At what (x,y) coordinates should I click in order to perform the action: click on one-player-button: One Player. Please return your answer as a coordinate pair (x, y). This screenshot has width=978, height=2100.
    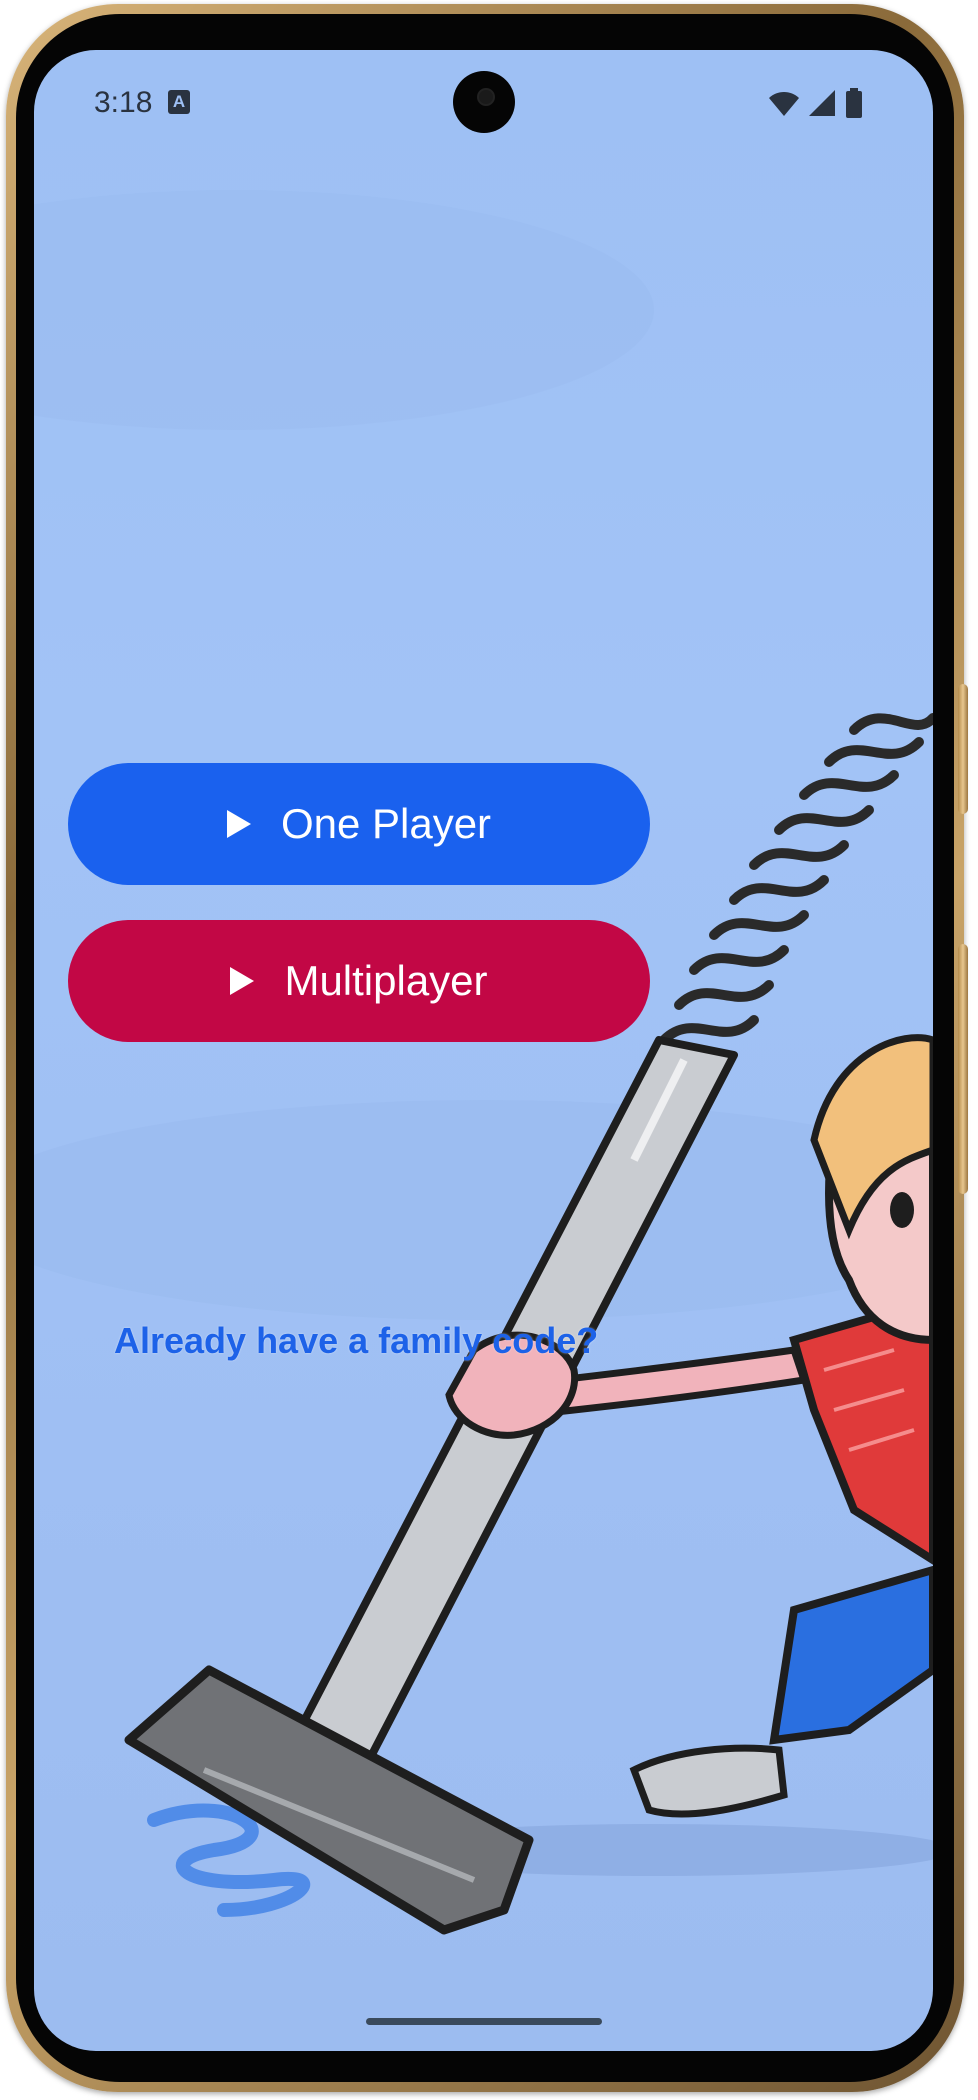
    Looking at the image, I should click on (359, 824).